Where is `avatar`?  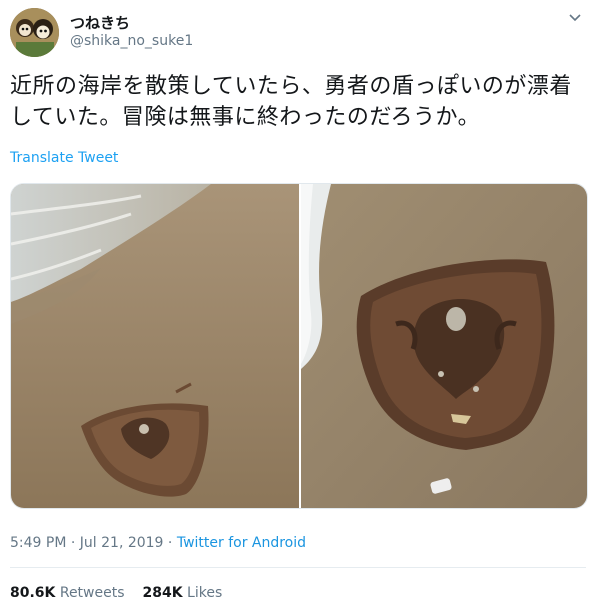 avatar is located at coordinates (34, 32).